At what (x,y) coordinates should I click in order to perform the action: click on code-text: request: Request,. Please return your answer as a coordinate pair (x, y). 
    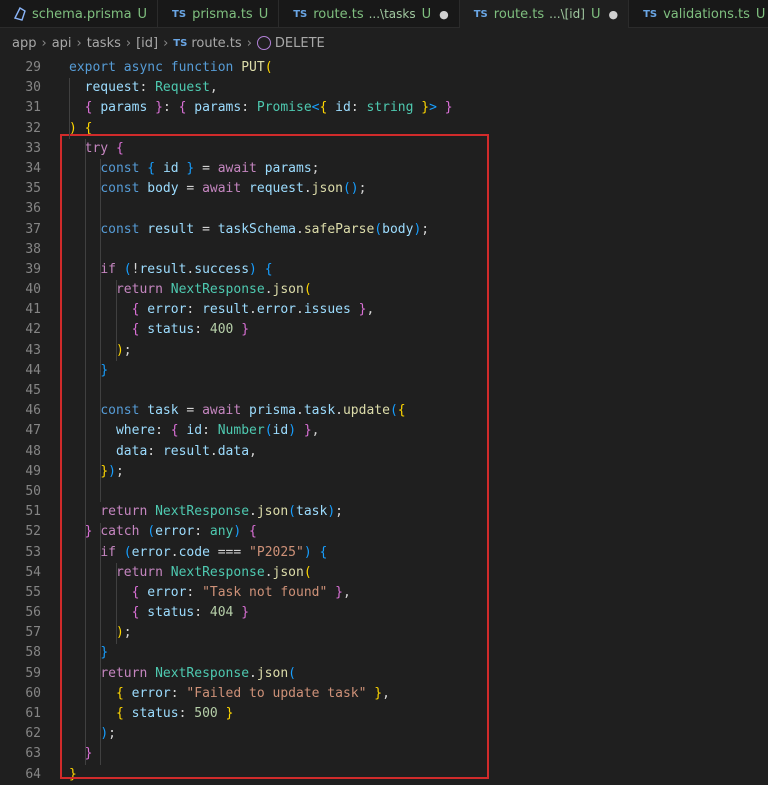
    Looking at the image, I should click on (143, 88).